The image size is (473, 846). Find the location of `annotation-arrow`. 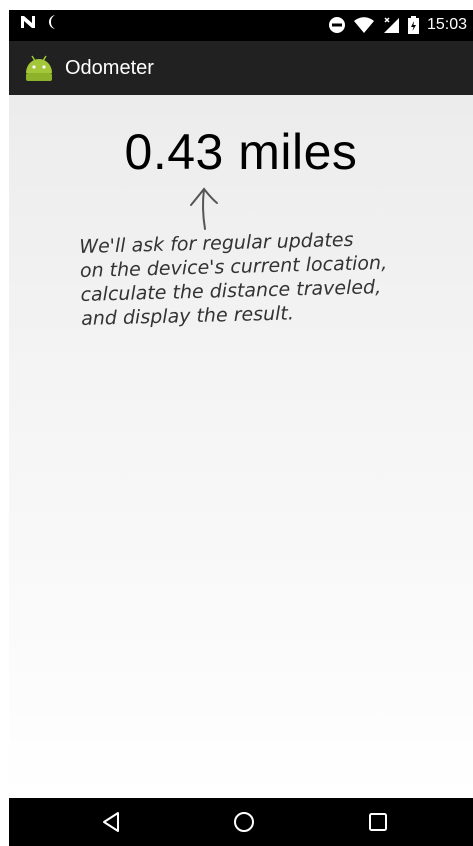

annotation-arrow is located at coordinates (204, 208).